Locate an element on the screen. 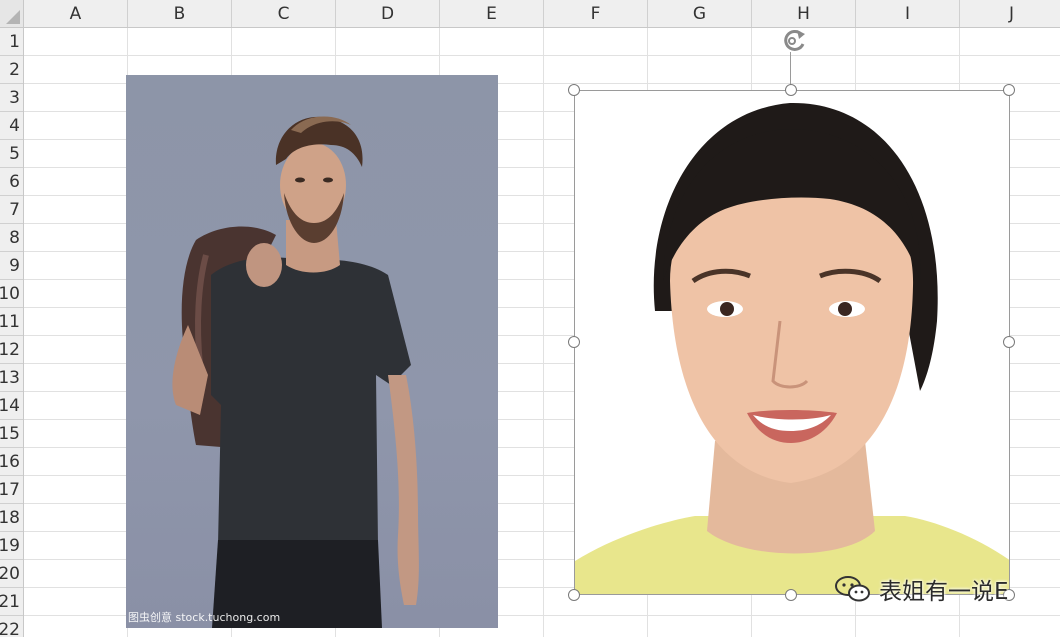 The image size is (1060, 637). column-header-h: H is located at coordinates (804, 13).